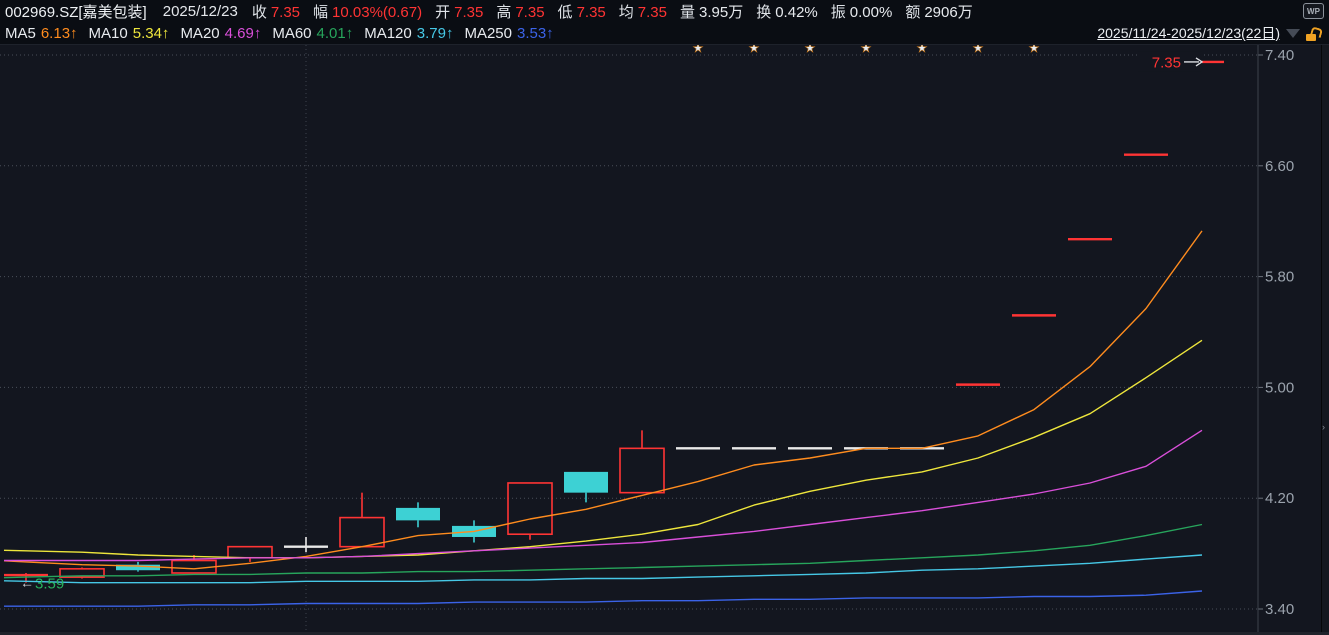  Describe the element at coordinates (1279, 498) in the screenshot. I see `y-axis-label: 4.20` at that location.